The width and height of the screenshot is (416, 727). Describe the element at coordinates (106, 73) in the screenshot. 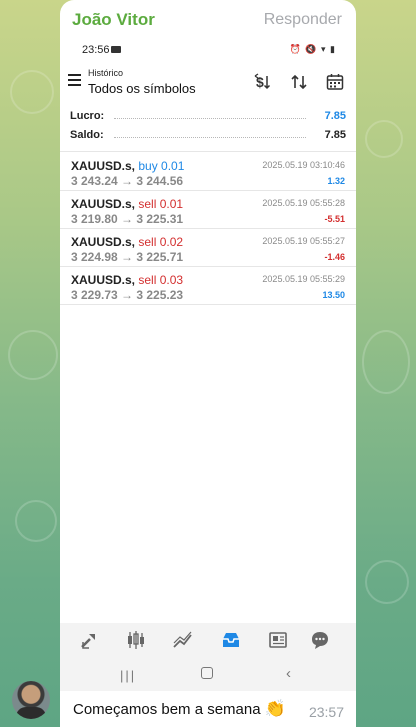

I see `header-small-title: Histórico` at that location.